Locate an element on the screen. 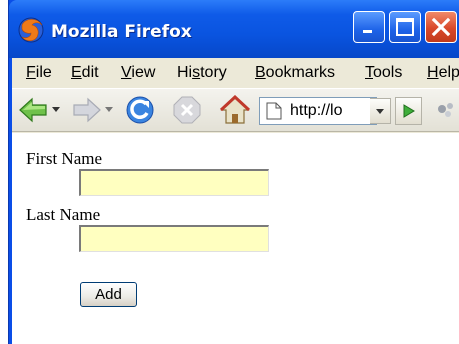  window-title: Mozilla Firefox is located at coordinates (121, 32).